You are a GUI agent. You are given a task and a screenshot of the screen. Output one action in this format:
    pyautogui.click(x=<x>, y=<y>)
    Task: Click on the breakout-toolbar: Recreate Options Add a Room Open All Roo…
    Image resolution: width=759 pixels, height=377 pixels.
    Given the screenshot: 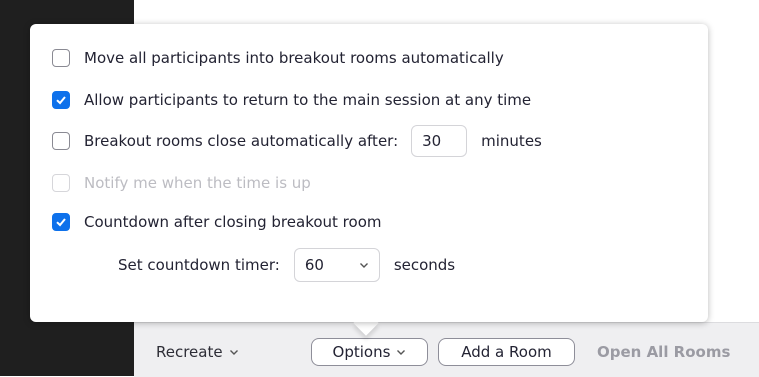 What is the action you would take?
    pyautogui.click(x=446, y=349)
    